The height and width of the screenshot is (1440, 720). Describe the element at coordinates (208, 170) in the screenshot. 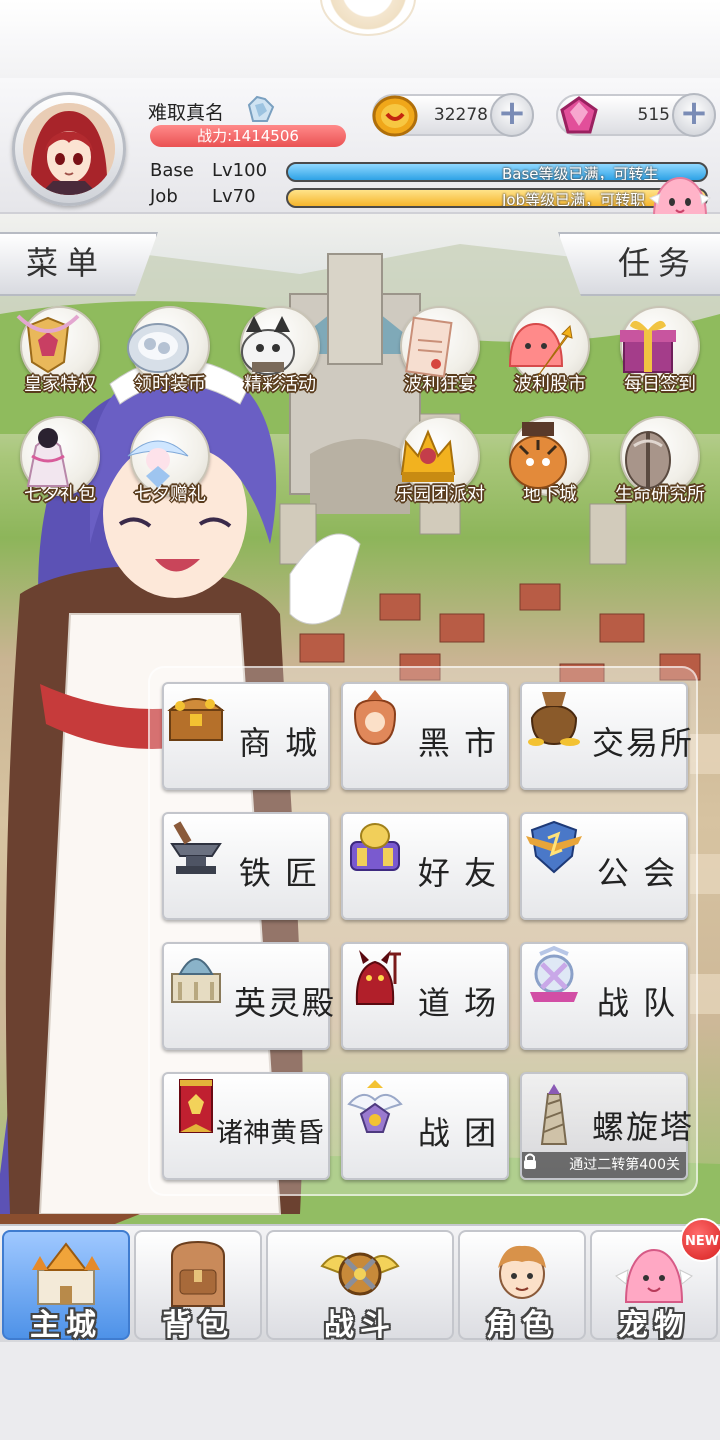

I see `base-level-row: Base Lv100` at that location.